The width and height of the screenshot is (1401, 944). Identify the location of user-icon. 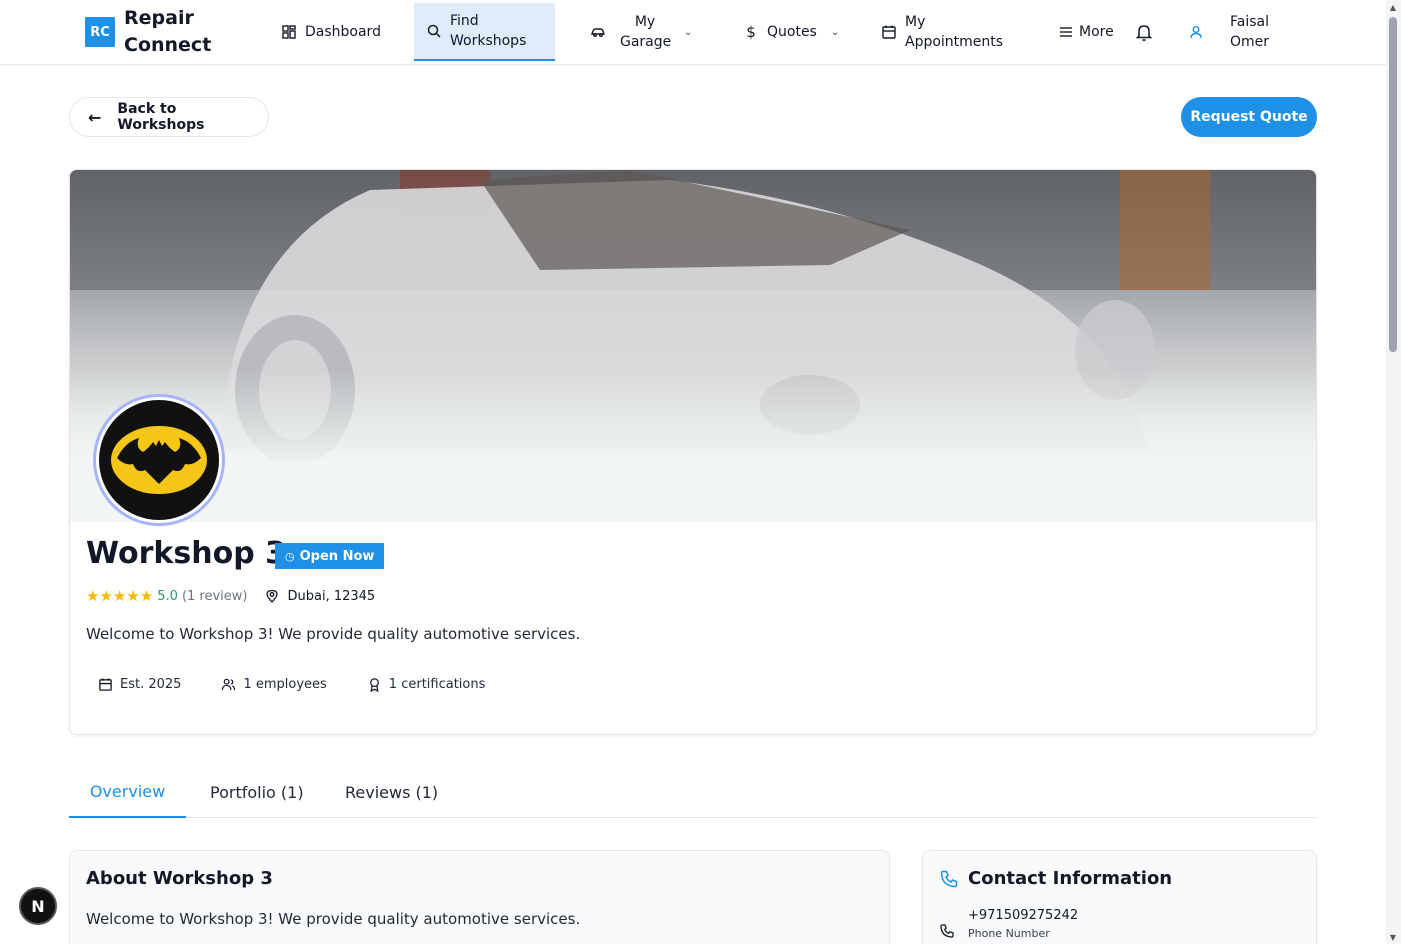
(1196, 32).